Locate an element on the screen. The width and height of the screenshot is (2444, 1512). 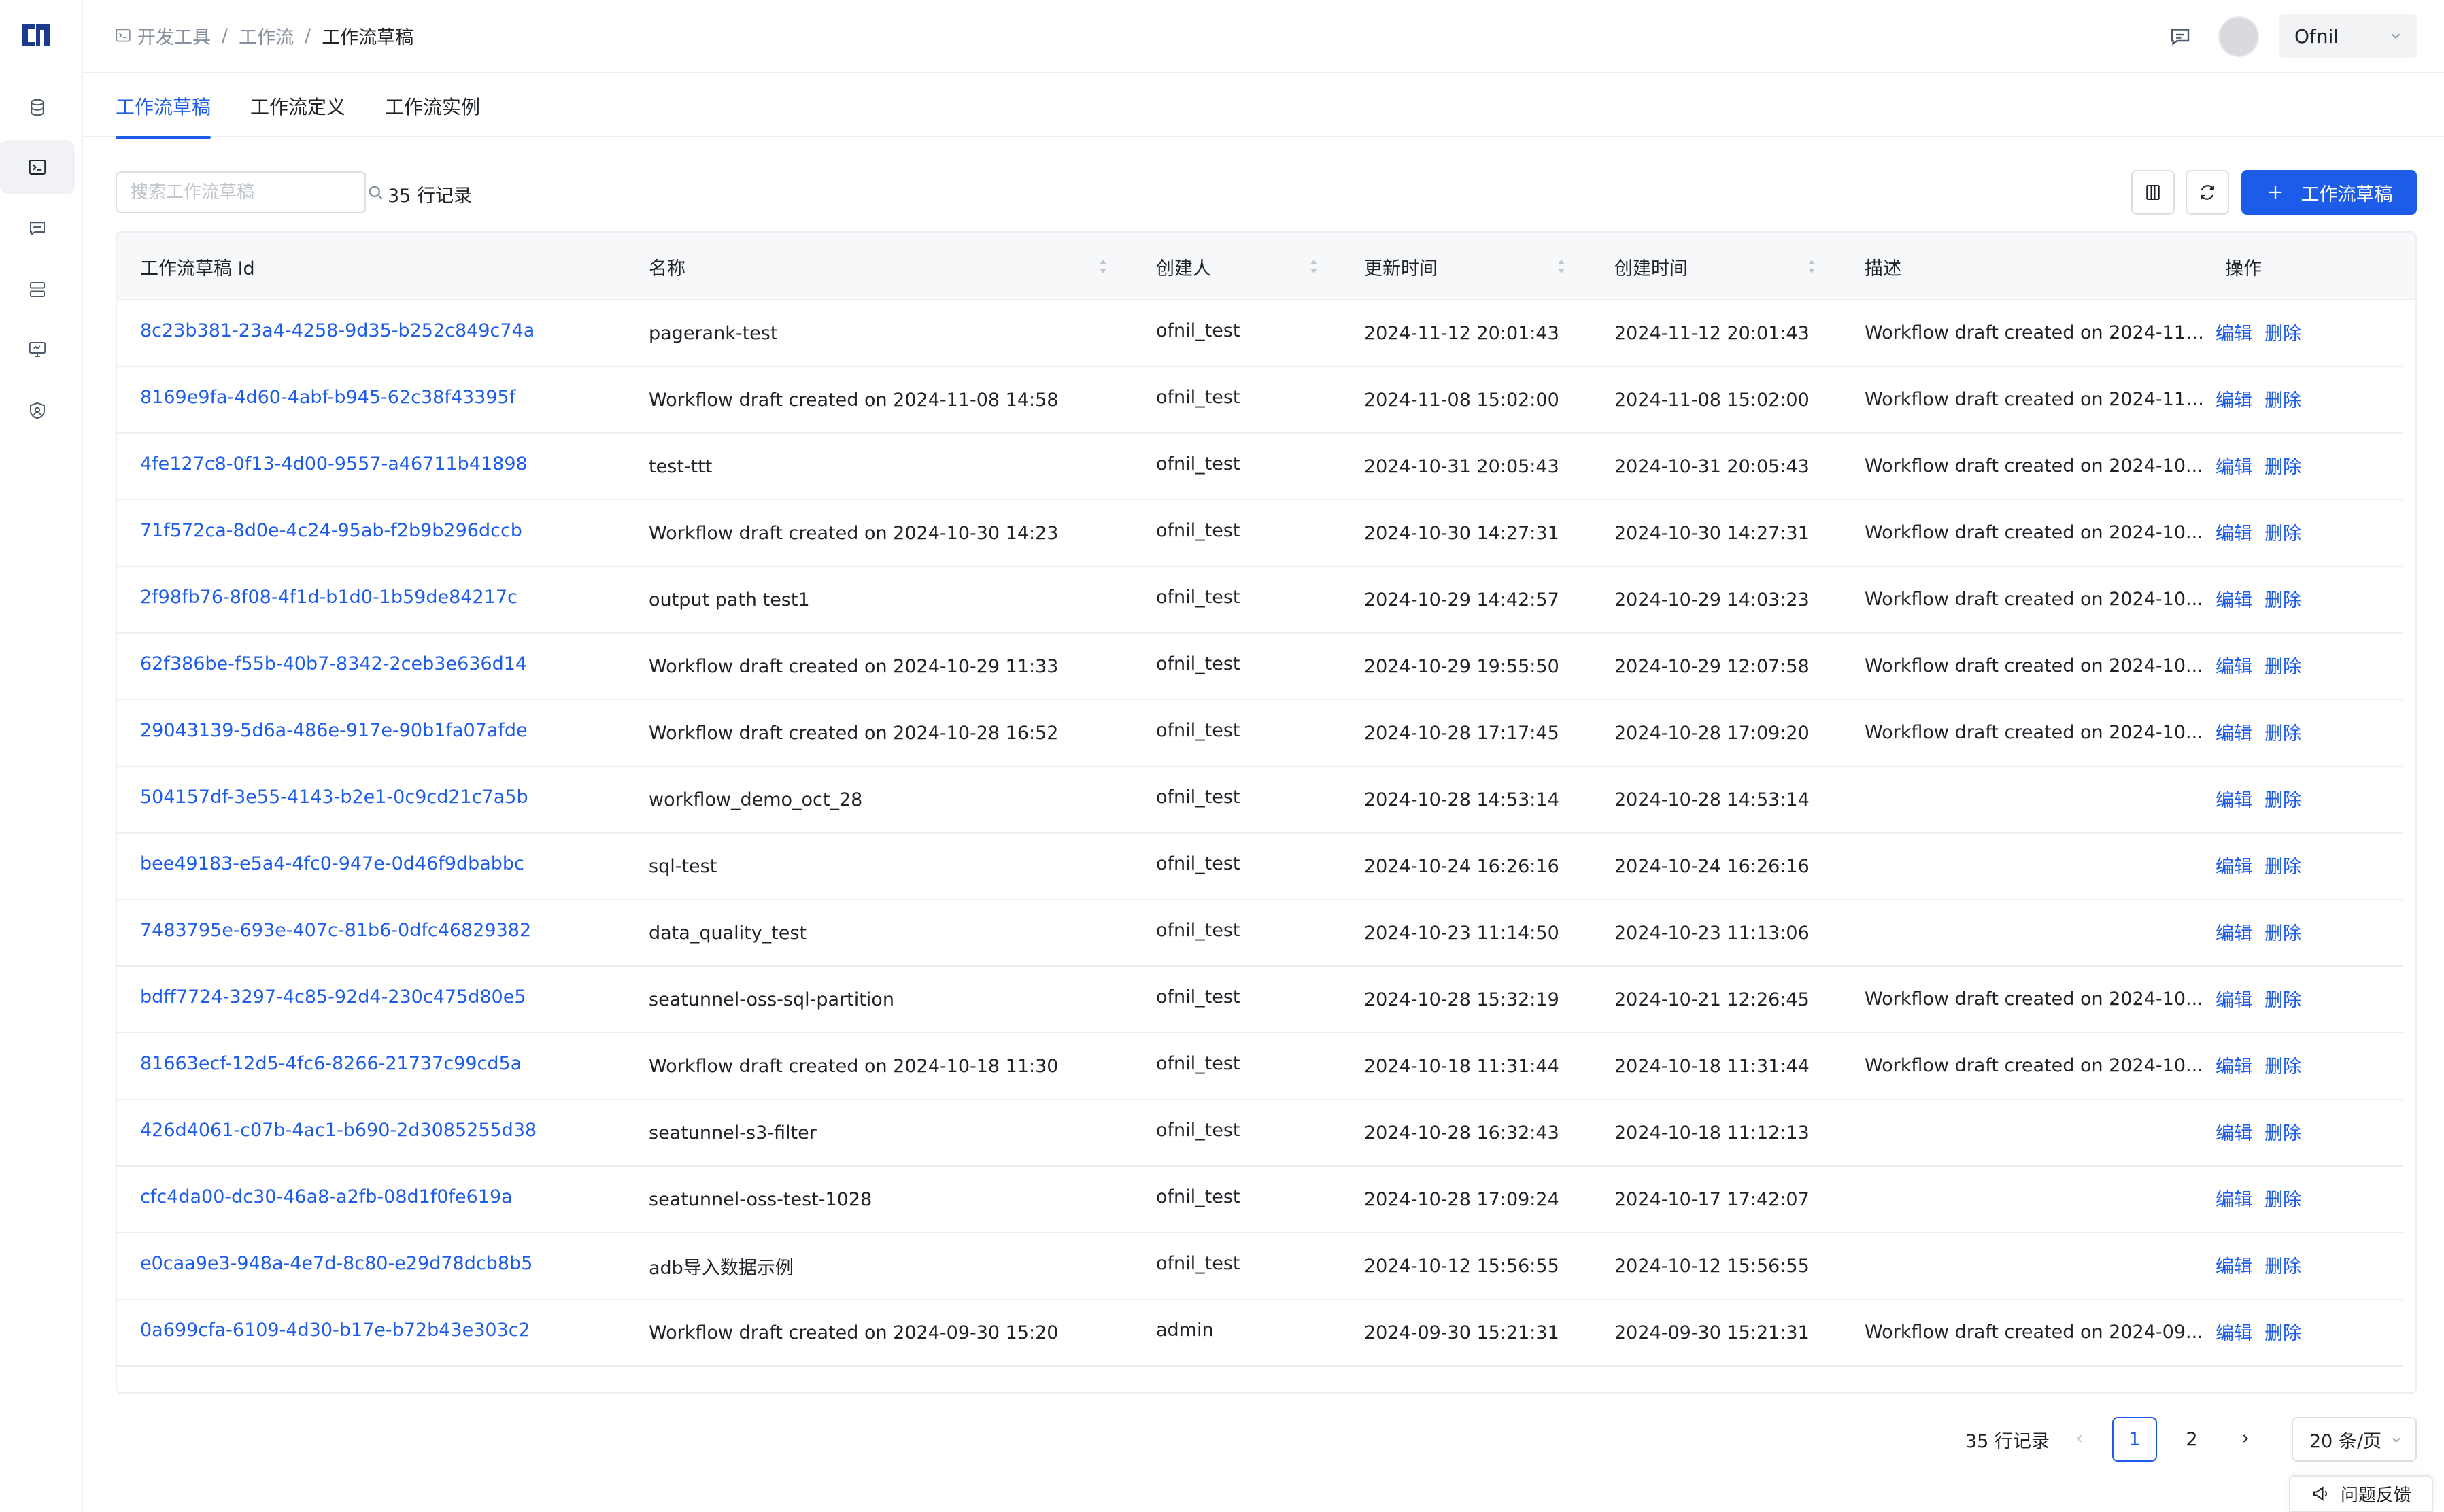
column-header-name: 名称 is located at coordinates (667, 266).